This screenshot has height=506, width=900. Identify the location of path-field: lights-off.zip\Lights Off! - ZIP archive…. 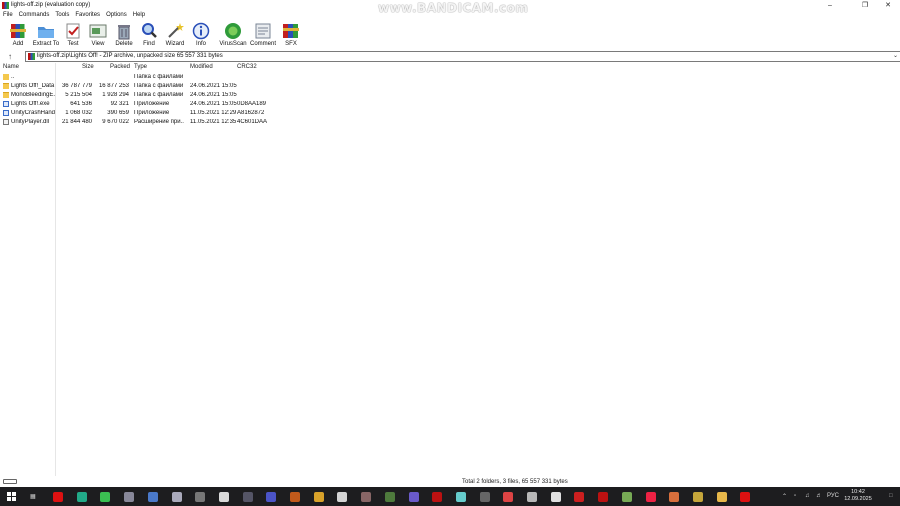
(462, 56).